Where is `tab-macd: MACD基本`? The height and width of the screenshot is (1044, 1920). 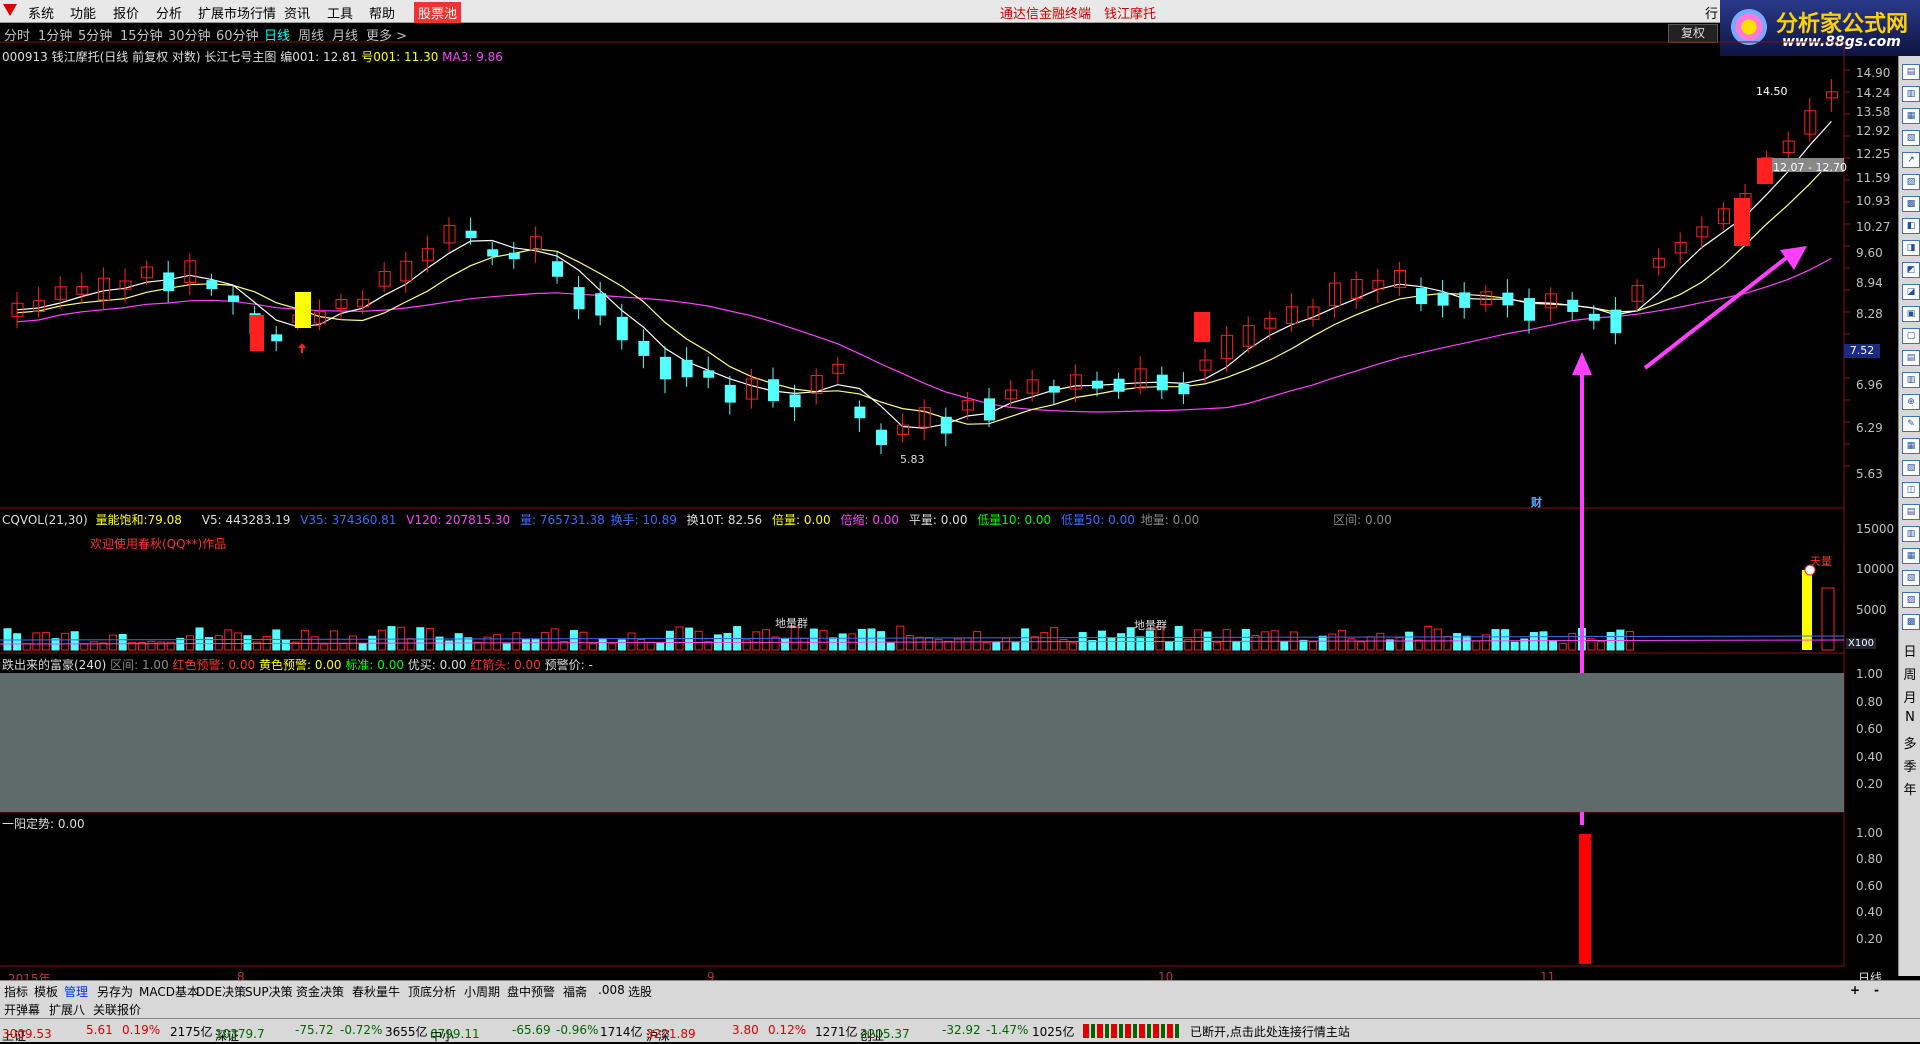
tab-macd: MACD基本 is located at coordinates (169, 991).